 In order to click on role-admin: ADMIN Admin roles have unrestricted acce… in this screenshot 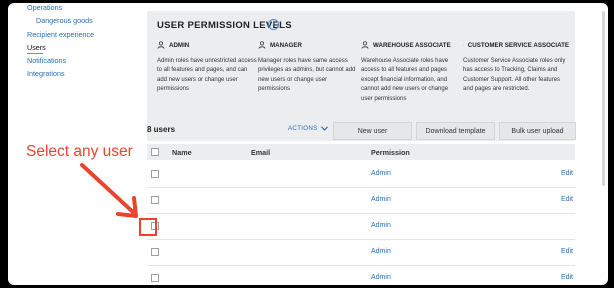, I will do `click(207, 68)`.